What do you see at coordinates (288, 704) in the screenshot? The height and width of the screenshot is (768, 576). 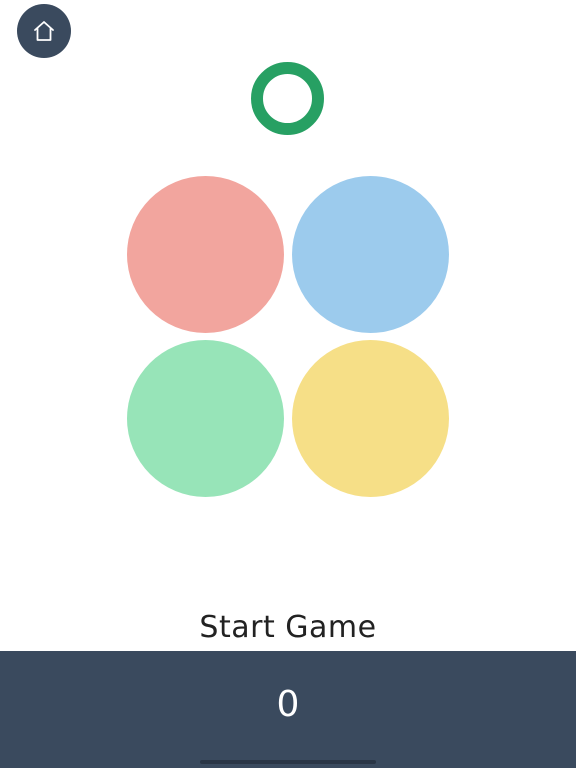 I see `score-value: 0` at bounding box center [288, 704].